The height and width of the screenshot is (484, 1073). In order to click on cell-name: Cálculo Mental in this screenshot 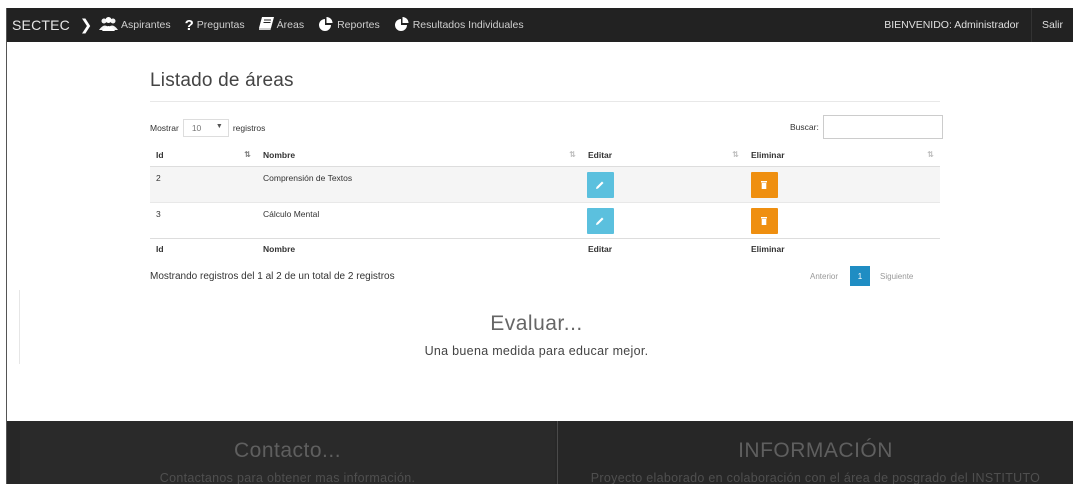, I will do `click(419, 219)`.